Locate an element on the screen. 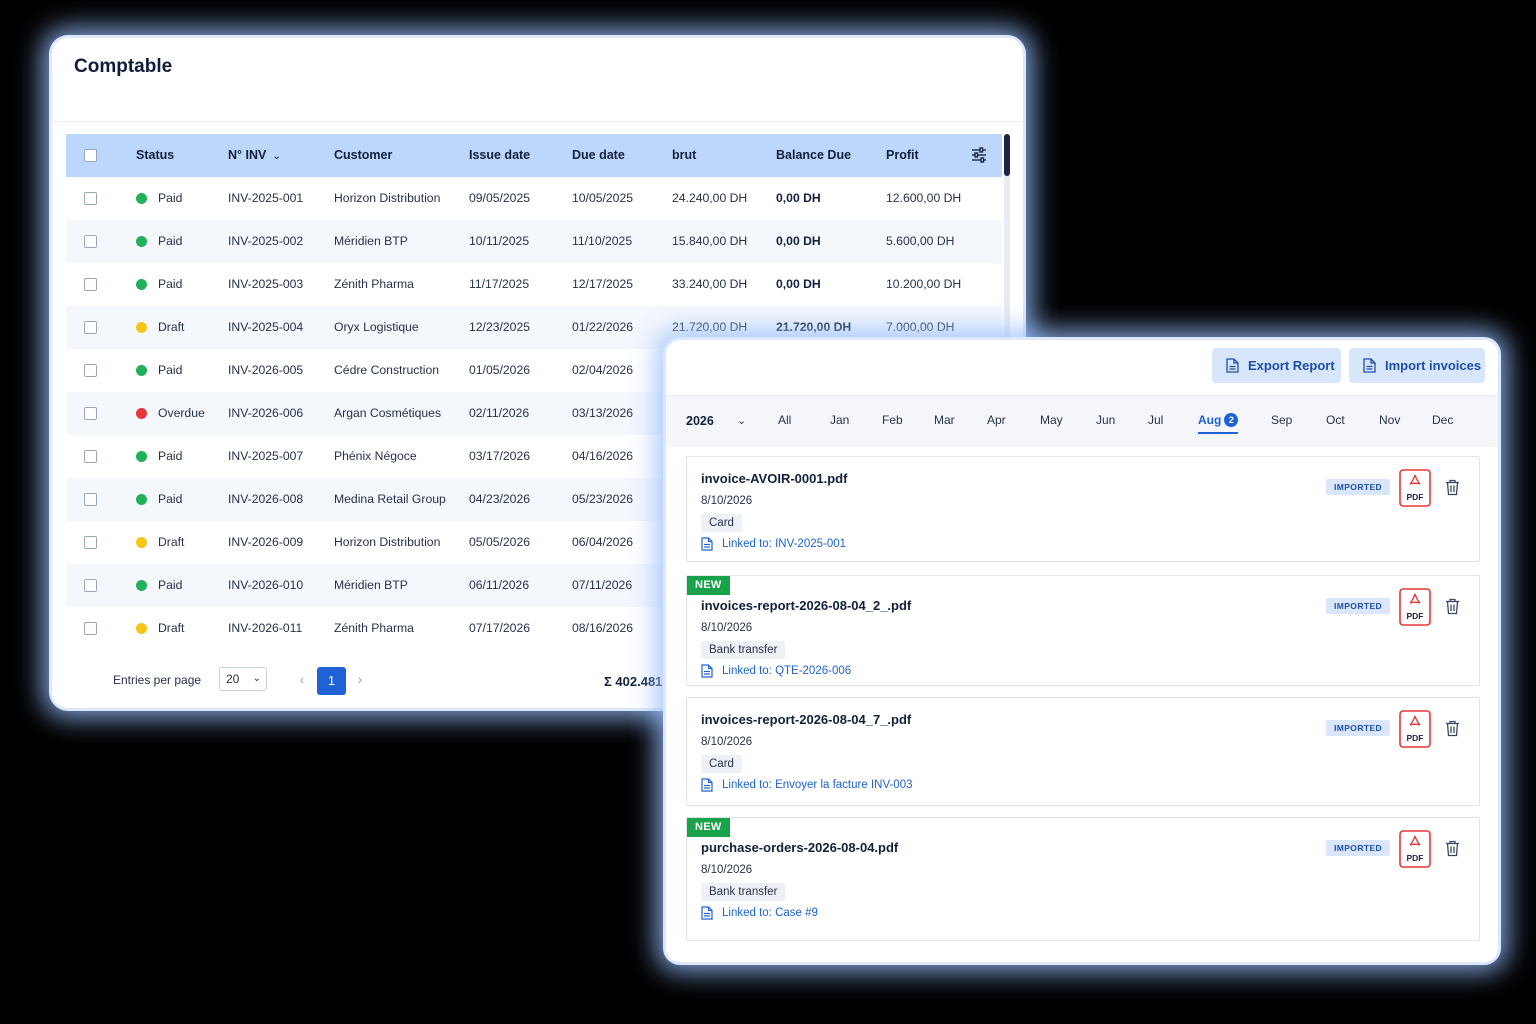 The width and height of the screenshot is (1536, 1024). month-tab-may: May is located at coordinates (1051, 422).